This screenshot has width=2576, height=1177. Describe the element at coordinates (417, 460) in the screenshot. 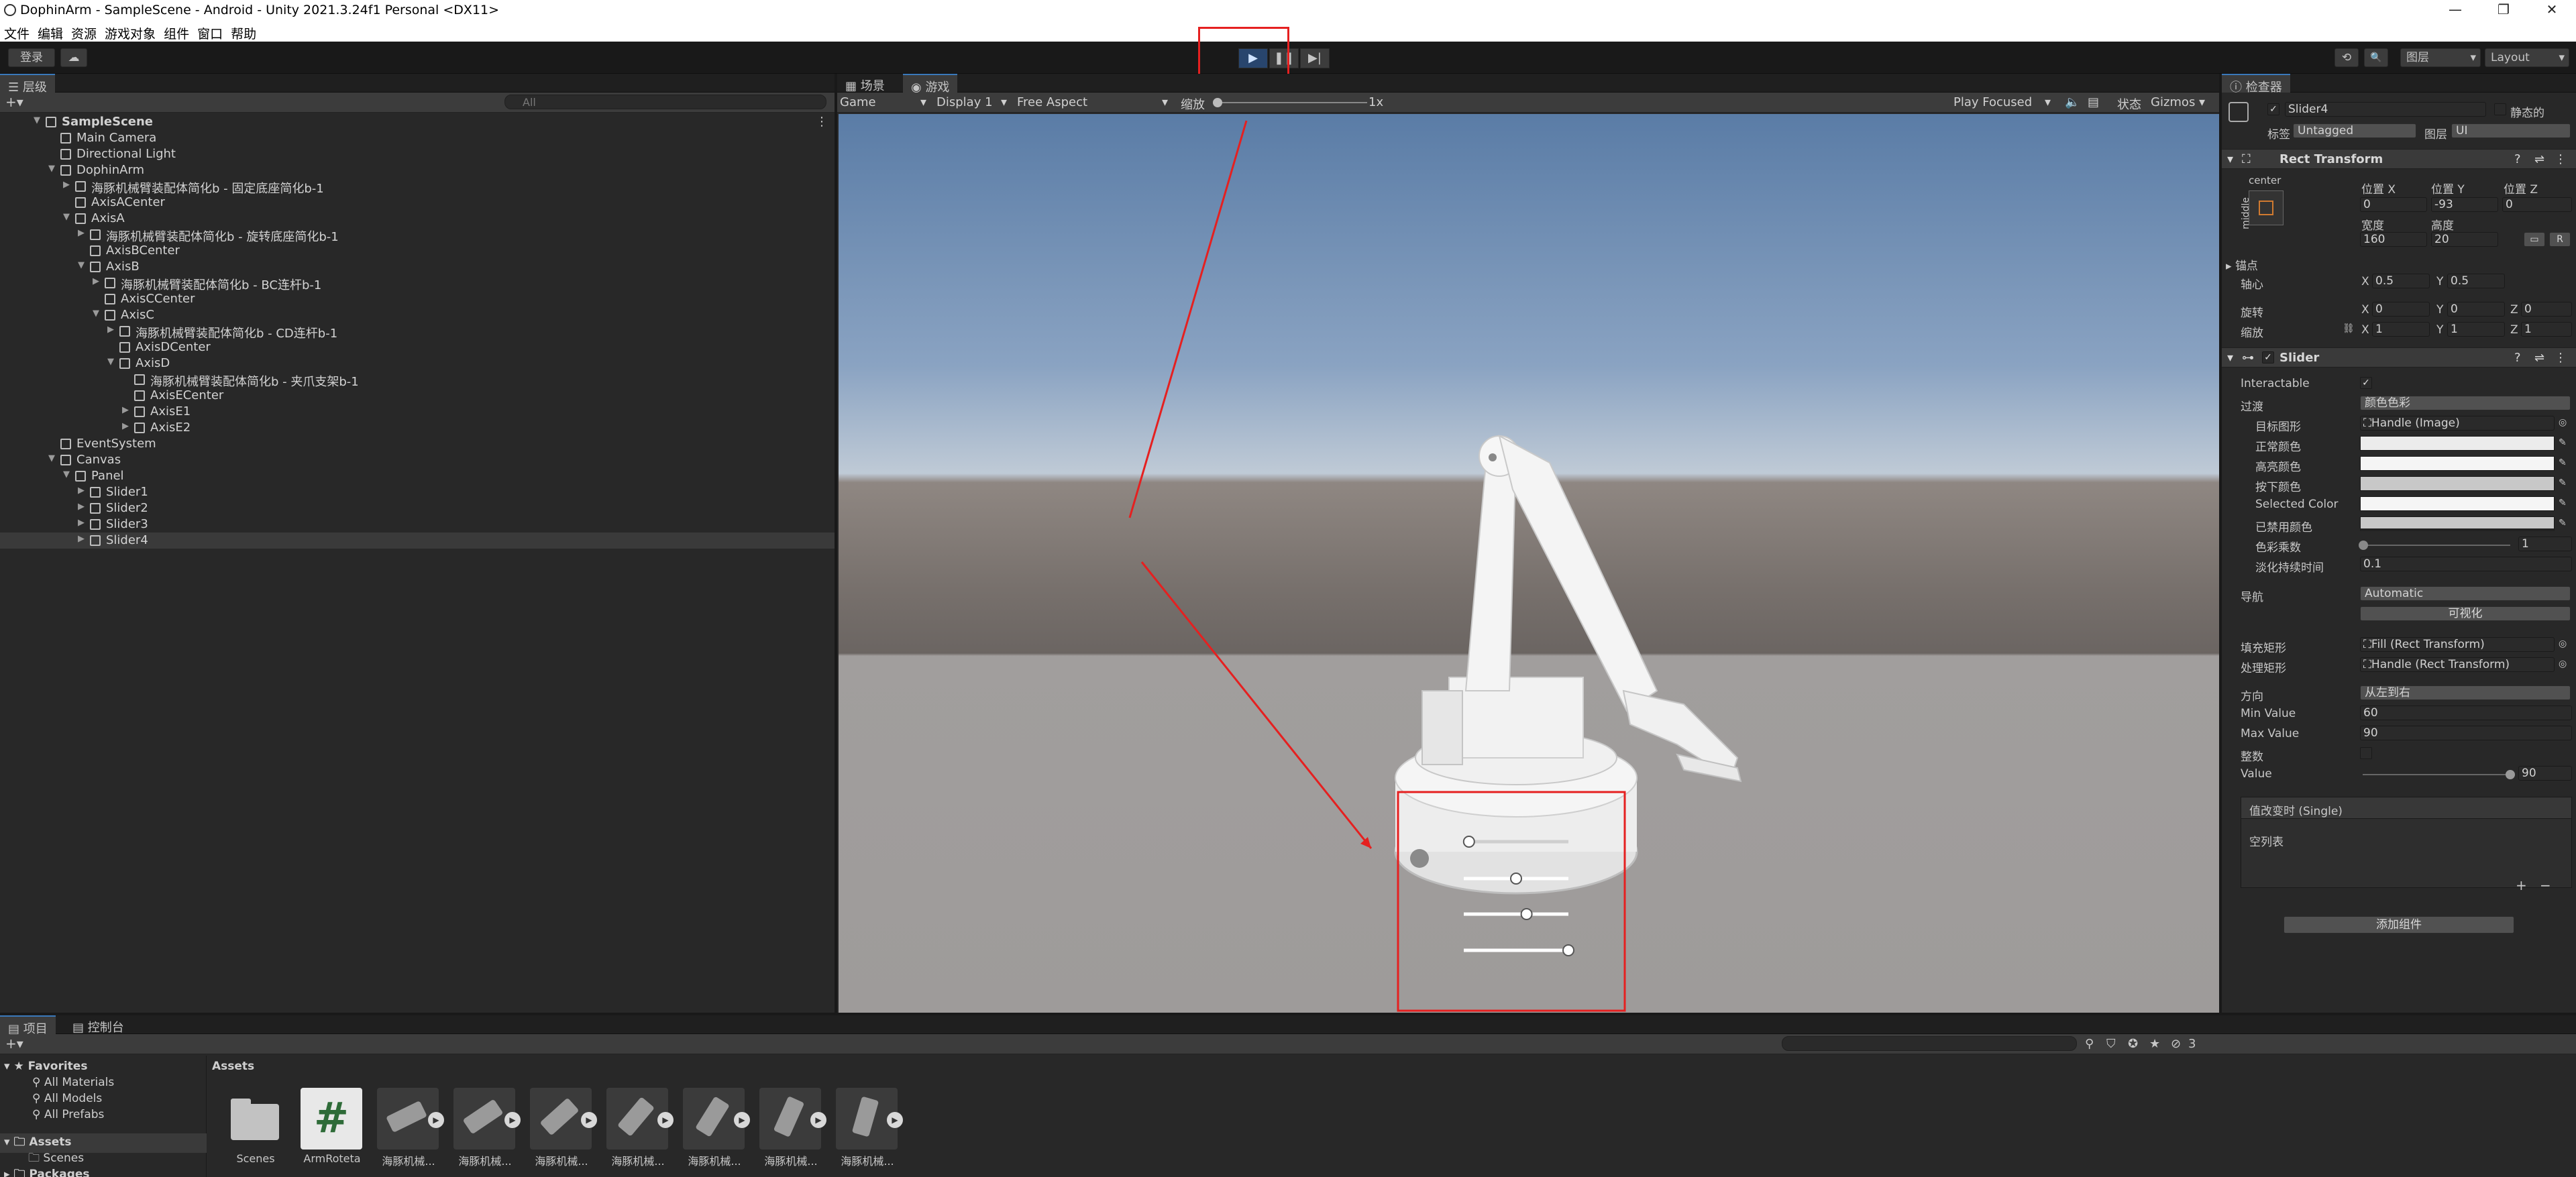

I see `hierarchy-item: ▼ Canvas` at that location.